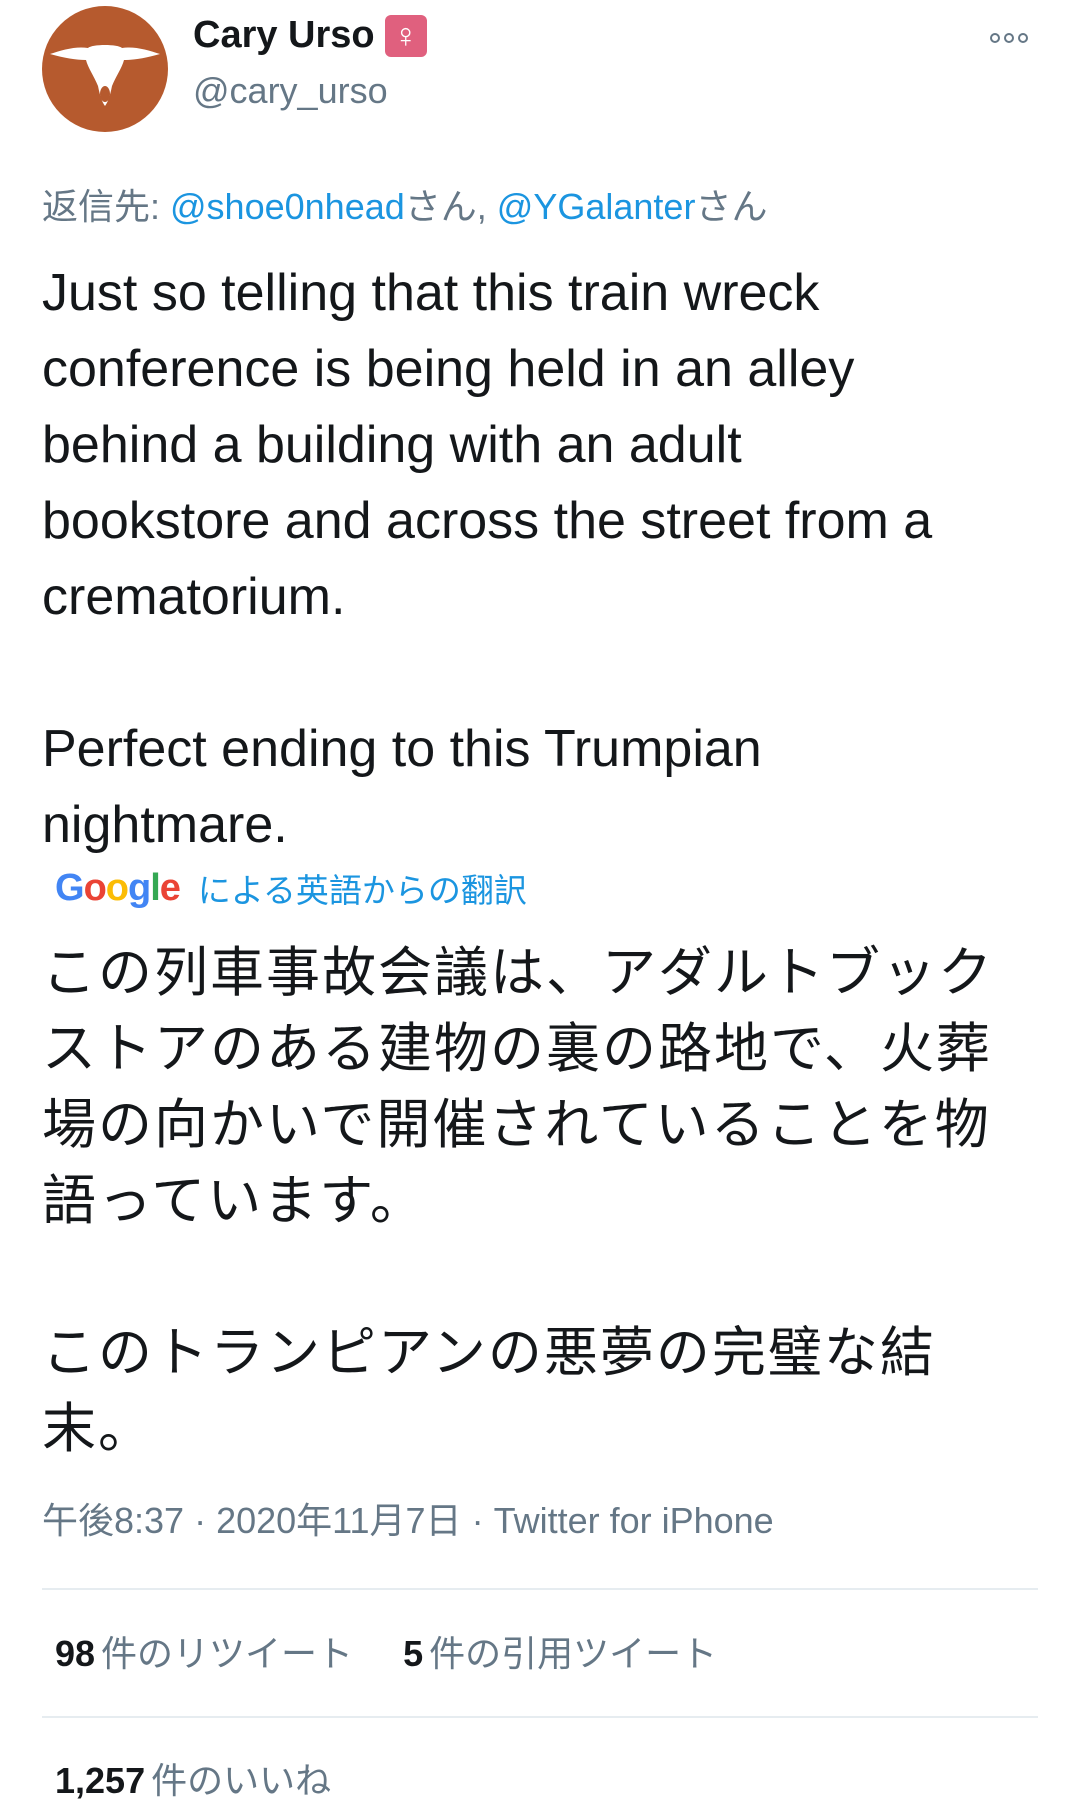  What do you see at coordinates (386, 1651) in the screenshot?
I see `engagement-stats: 98 件のリツイート 5 件の引用ツイート` at bounding box center [386, 1651].